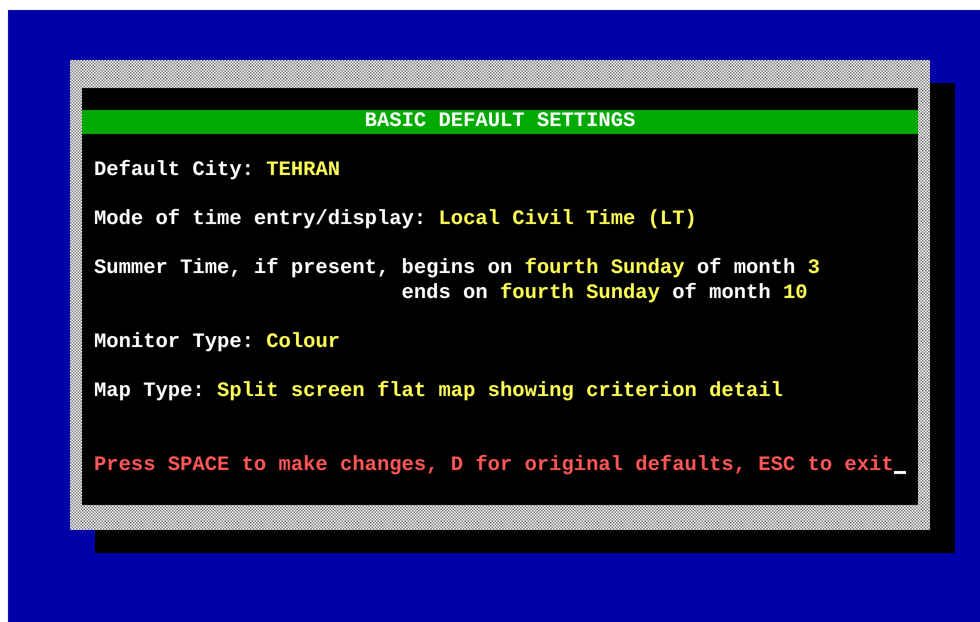  I want to click on setting-label: Map Type:, so click(149, 391).